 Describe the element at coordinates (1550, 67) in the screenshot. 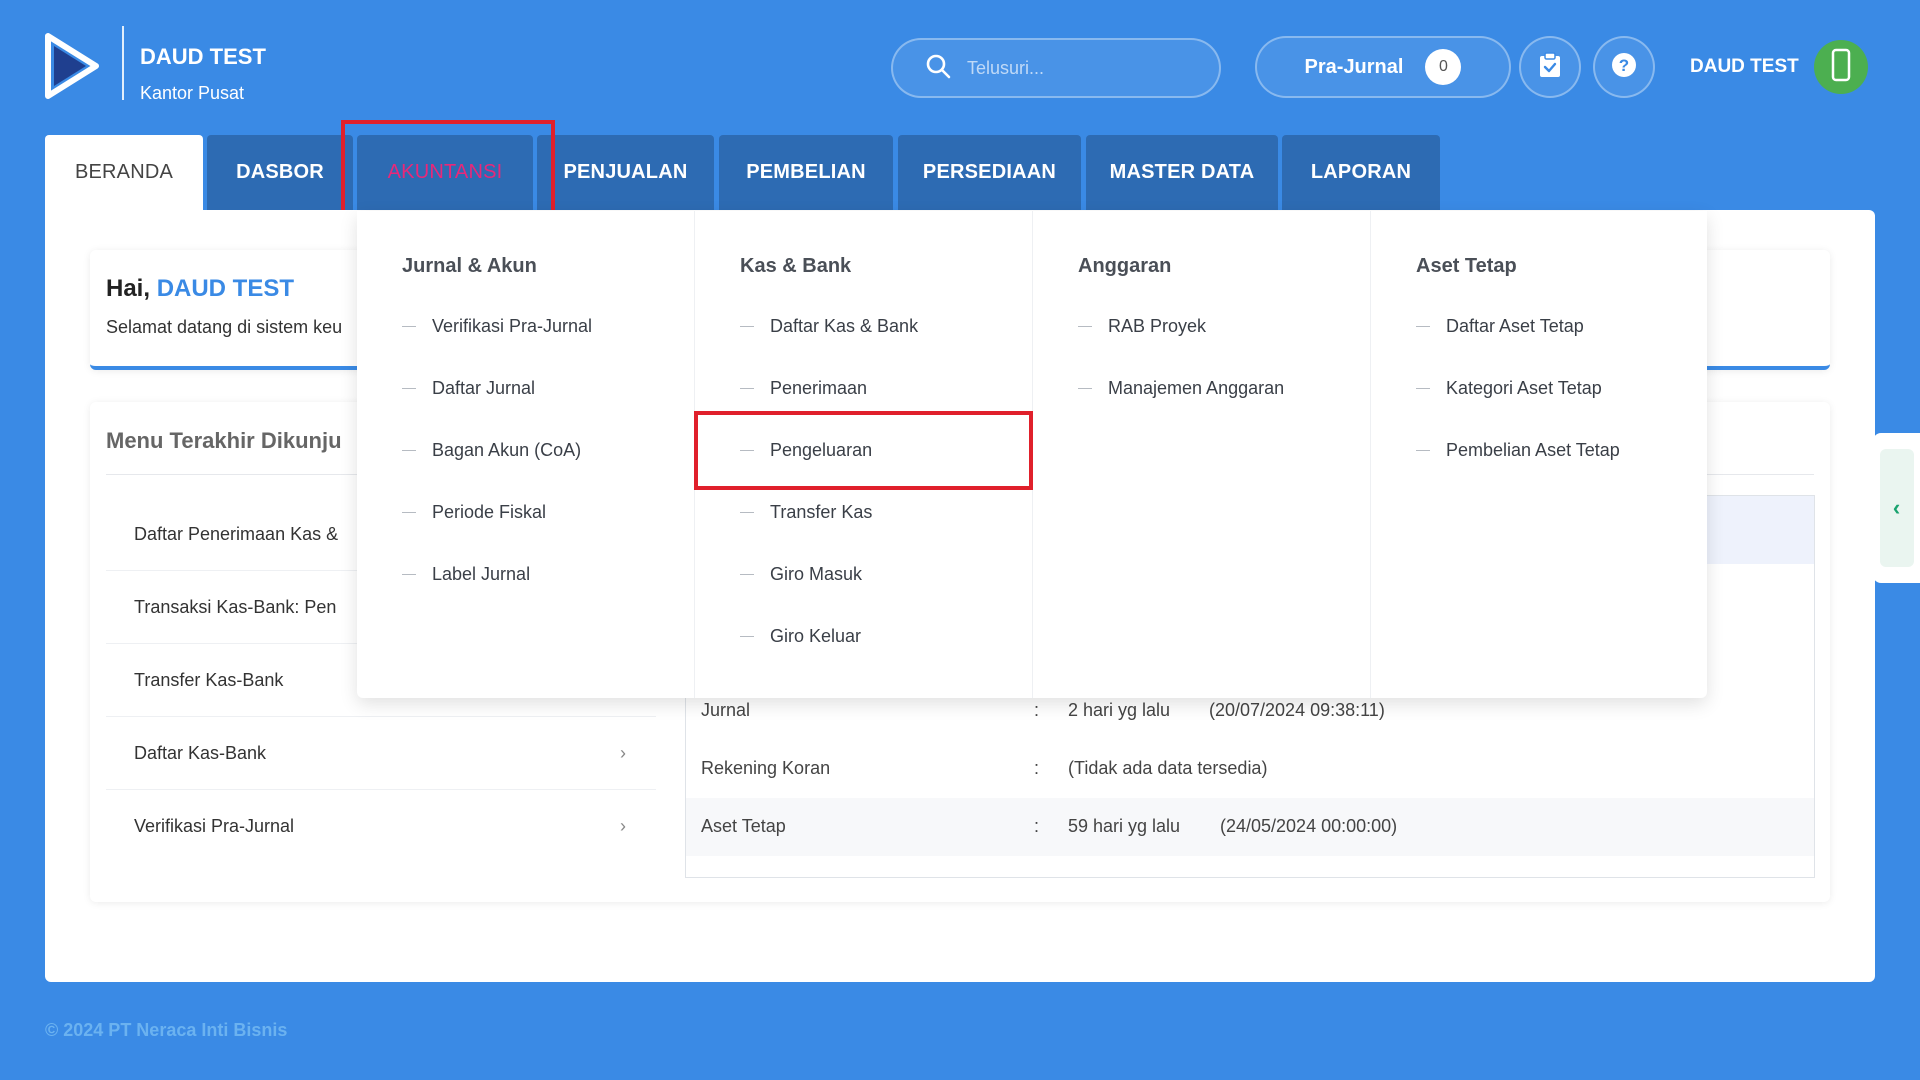

I see `clipboard-check-button` at that location.